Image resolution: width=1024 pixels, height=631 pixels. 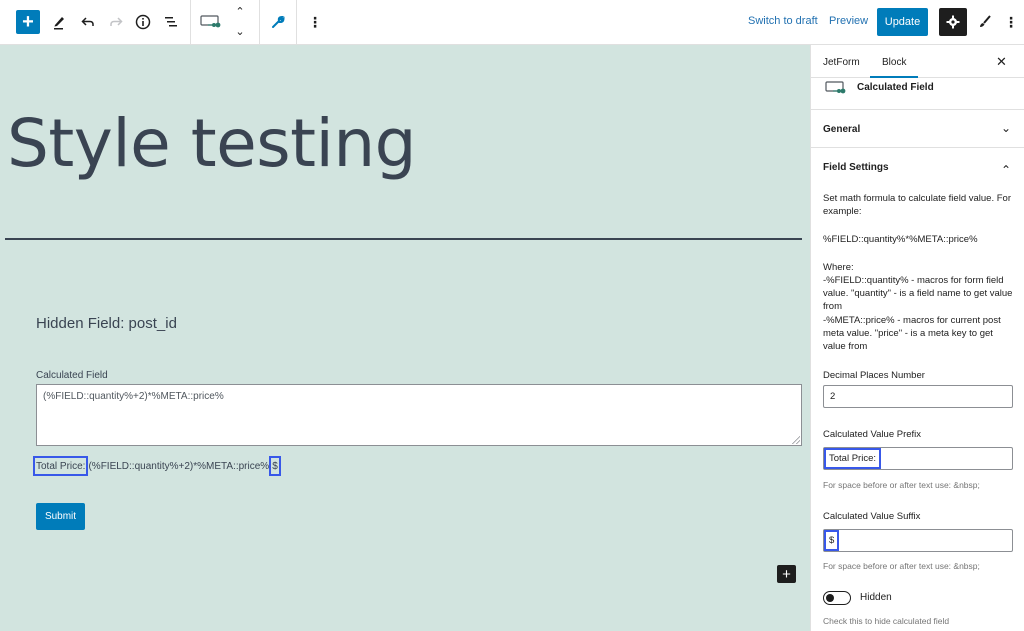 I want to click on decimal-places-label: Decimal Places Number, so click(x=874, y=375).